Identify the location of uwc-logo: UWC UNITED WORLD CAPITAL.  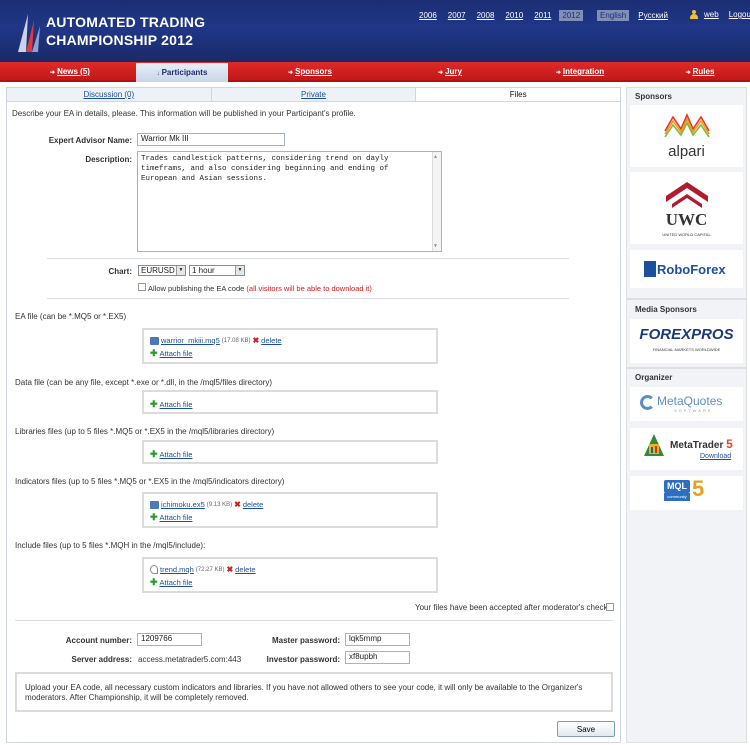
(686, 208).